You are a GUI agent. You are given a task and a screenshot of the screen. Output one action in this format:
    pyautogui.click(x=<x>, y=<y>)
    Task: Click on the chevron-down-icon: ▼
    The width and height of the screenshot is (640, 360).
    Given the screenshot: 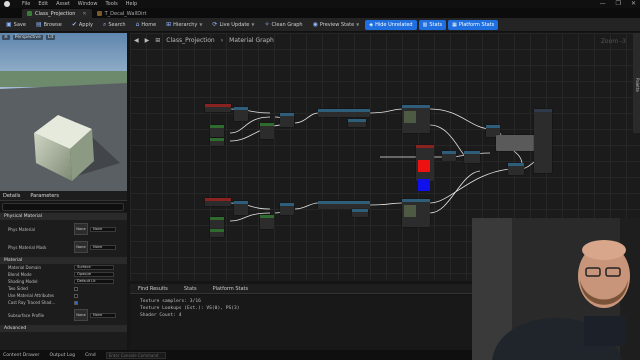 What is the action you would take?
    pyautogui.click(x=358, y=24)
    